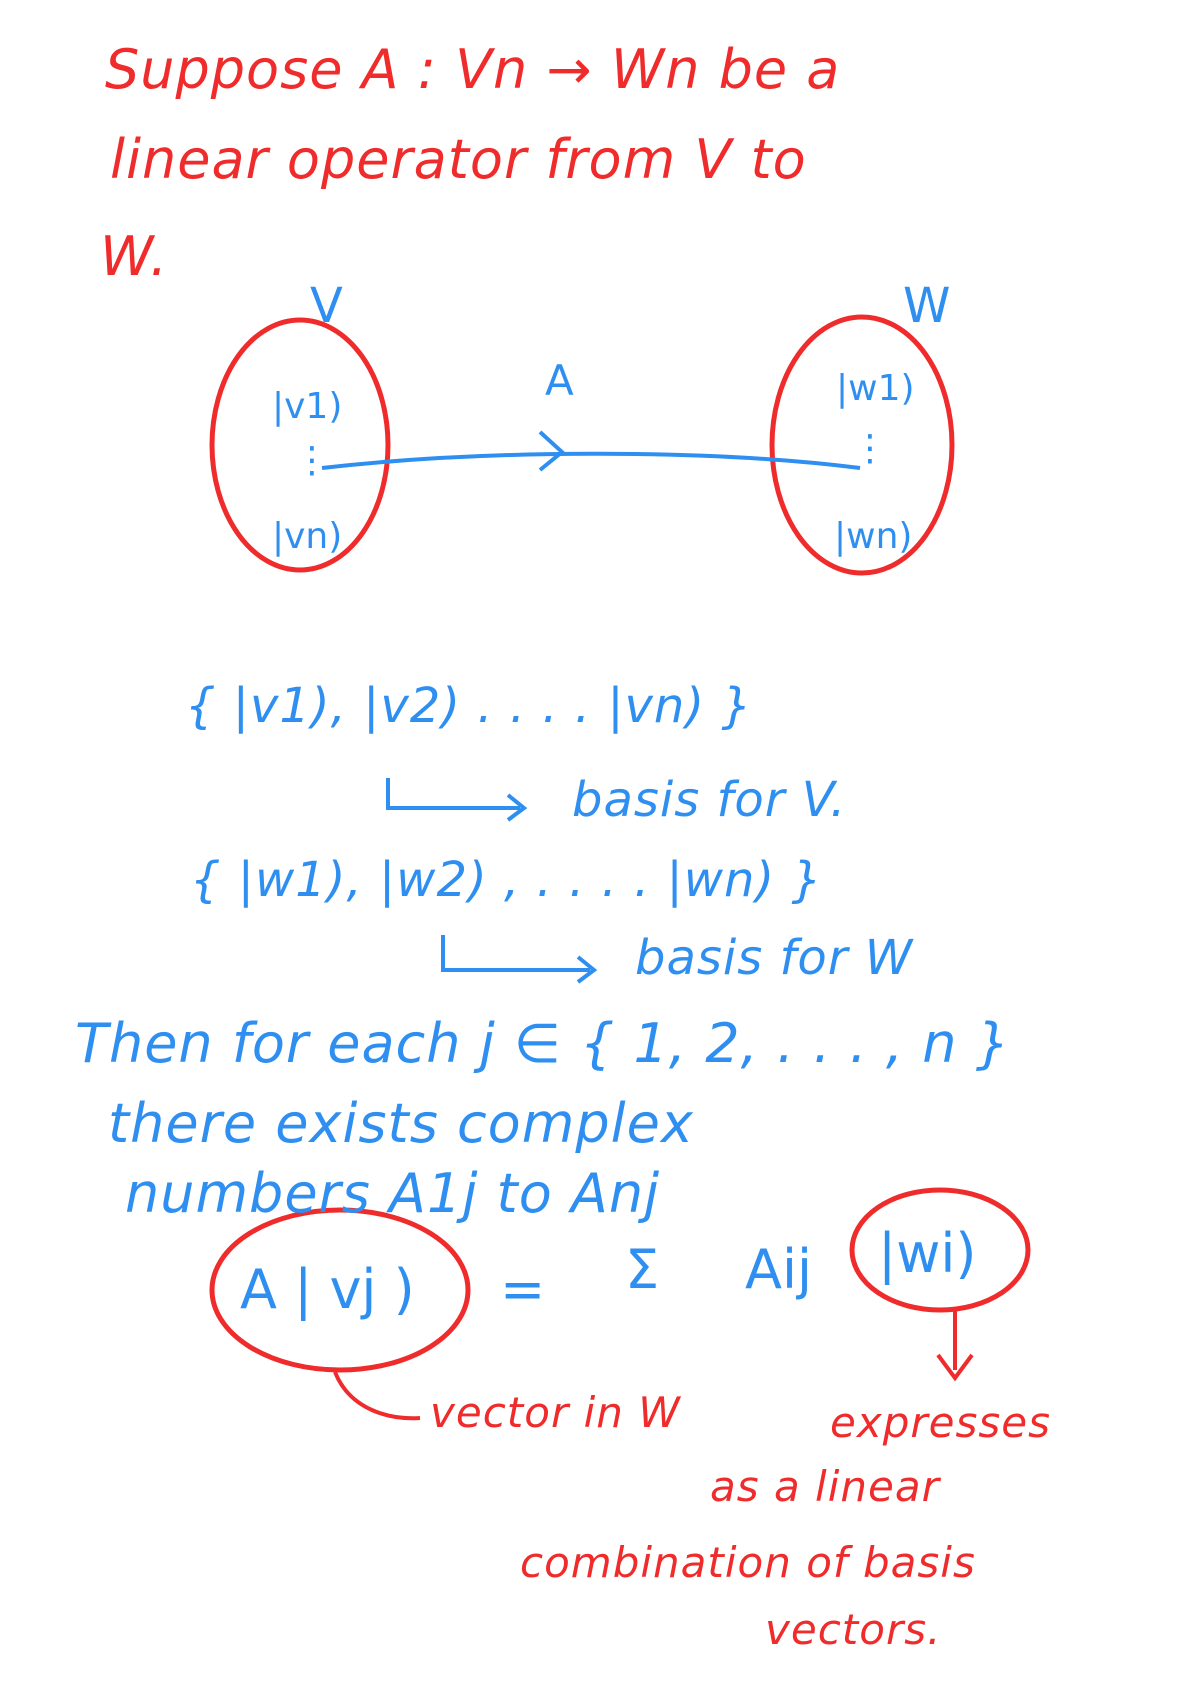  What do you see at coordinates (552, 451) in the screenshot?
I see `mapping-arrowhead` at bounding box center [552, 451].